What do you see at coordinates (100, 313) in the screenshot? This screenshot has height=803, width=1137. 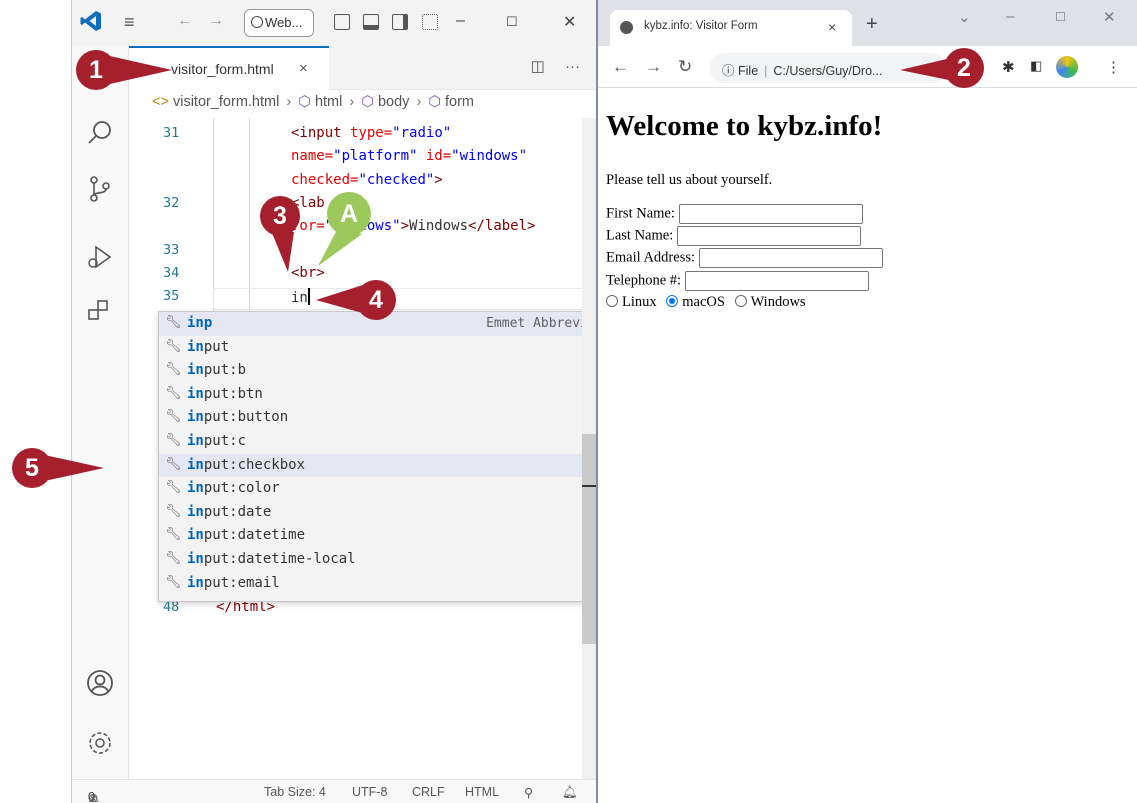 I see `extensions-icon` at bounding box center [100, 313].